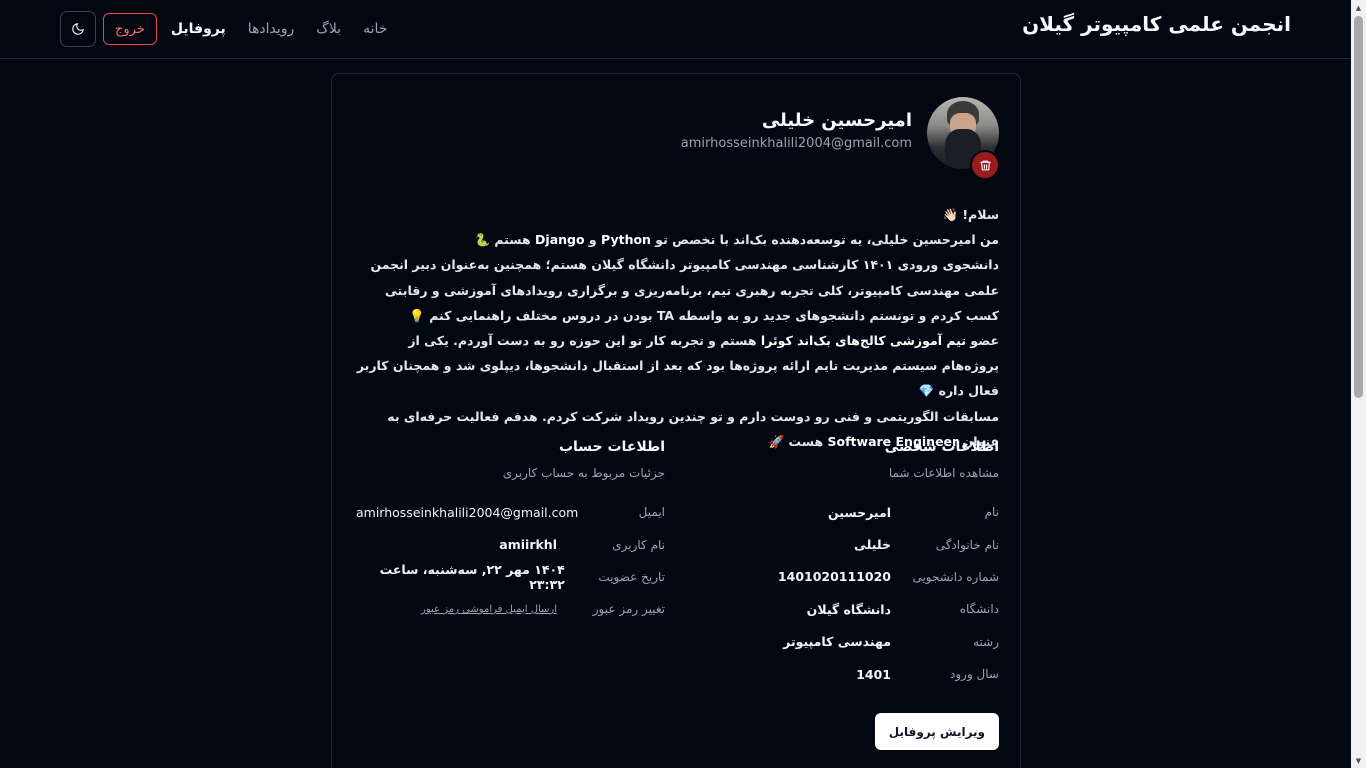 This screenshot has height=768, width=1366. What do you see at coordinates (611, 447) in the screenshot?
I see `account-info-title: اطلاعات حساب` at bounding box center [611, 447].